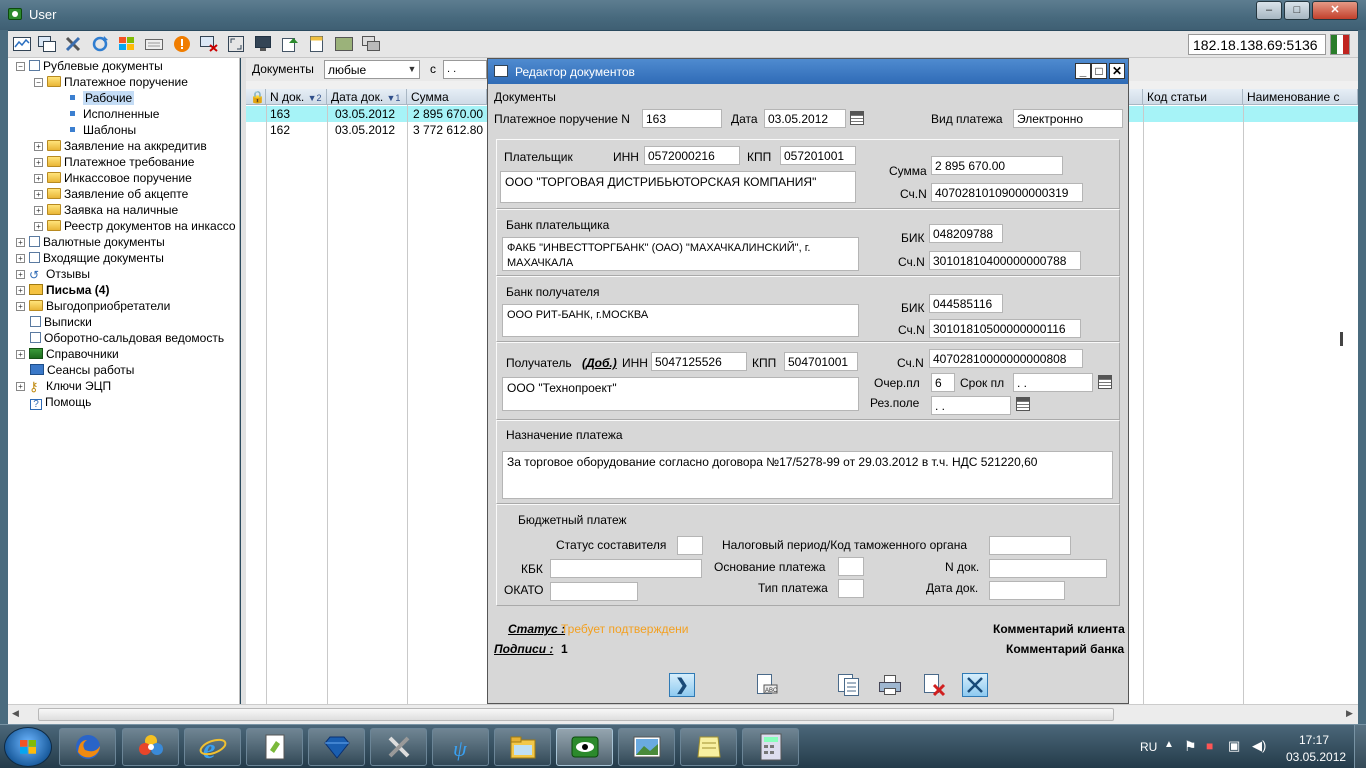  Describe the element at coordinates (536, 629) in the screenshot. I see `status-label: Статус :` at that location.